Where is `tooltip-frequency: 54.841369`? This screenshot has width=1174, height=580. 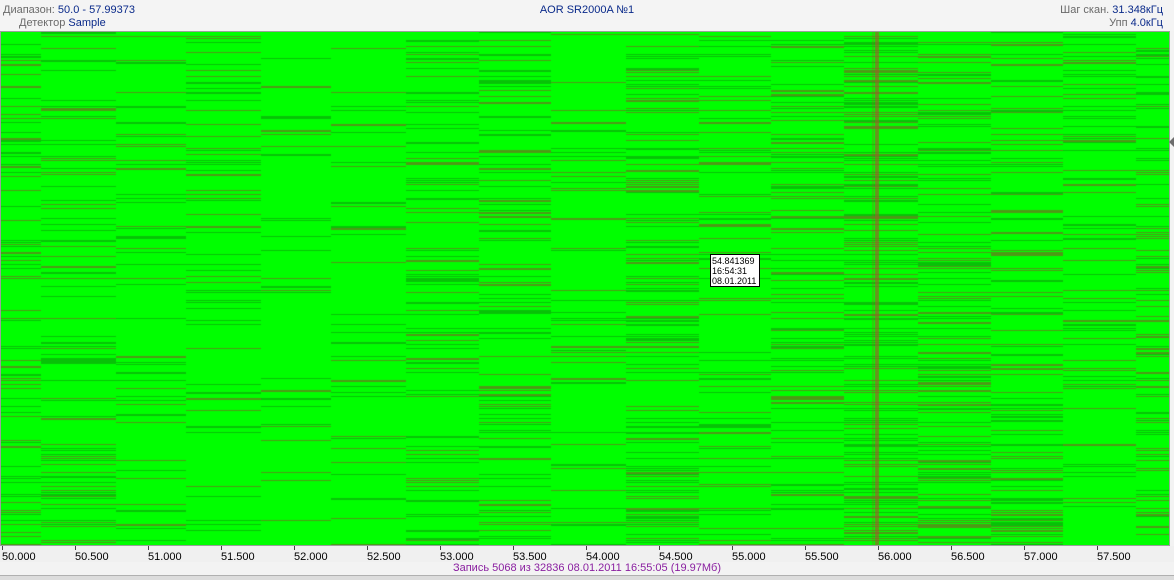
tooltip-frequency: 54.841369 is located at coordinates (733, 261).